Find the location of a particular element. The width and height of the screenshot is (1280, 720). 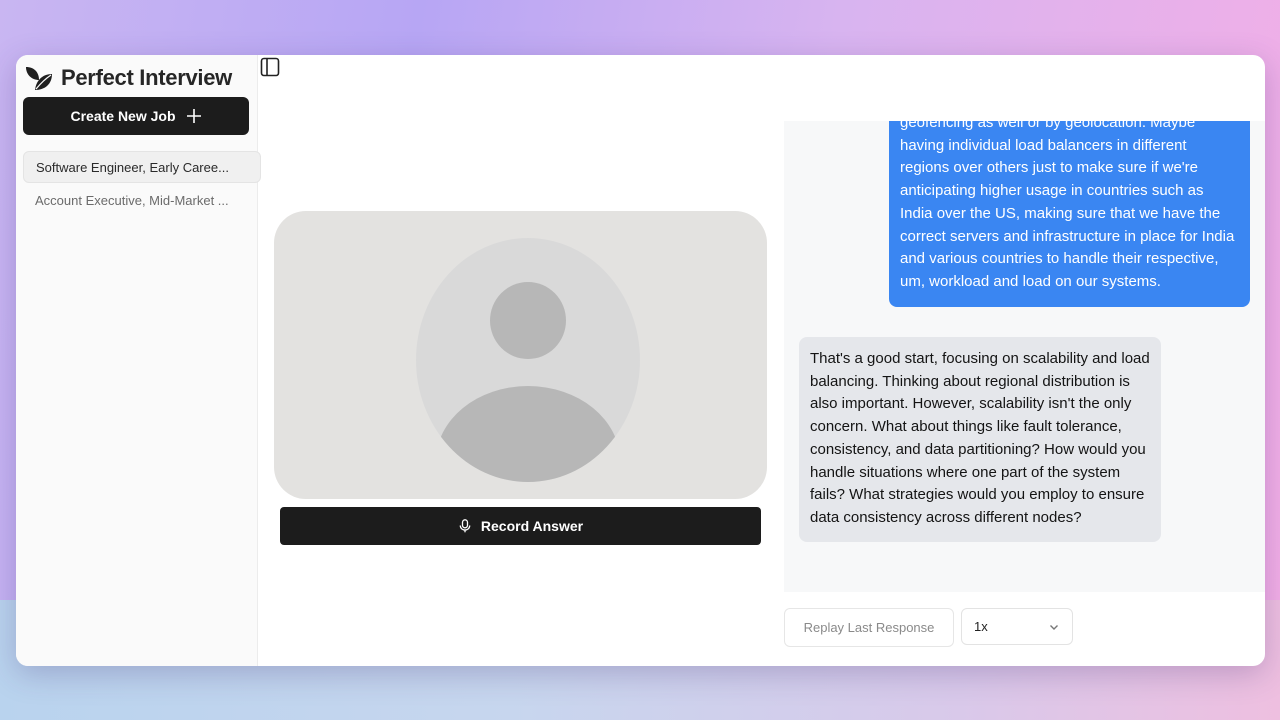

plus-icon is located at coordinates (193, 116).